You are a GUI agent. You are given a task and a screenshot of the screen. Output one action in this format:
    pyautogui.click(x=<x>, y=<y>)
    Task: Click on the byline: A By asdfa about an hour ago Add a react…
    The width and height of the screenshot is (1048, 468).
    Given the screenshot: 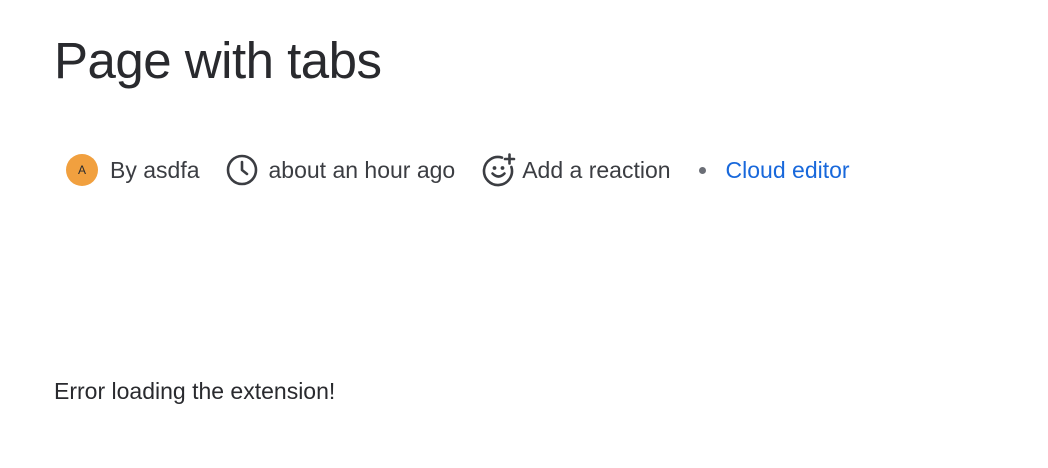 What is the action you would take?
    pyautogui.click(x=458, y=170)
    